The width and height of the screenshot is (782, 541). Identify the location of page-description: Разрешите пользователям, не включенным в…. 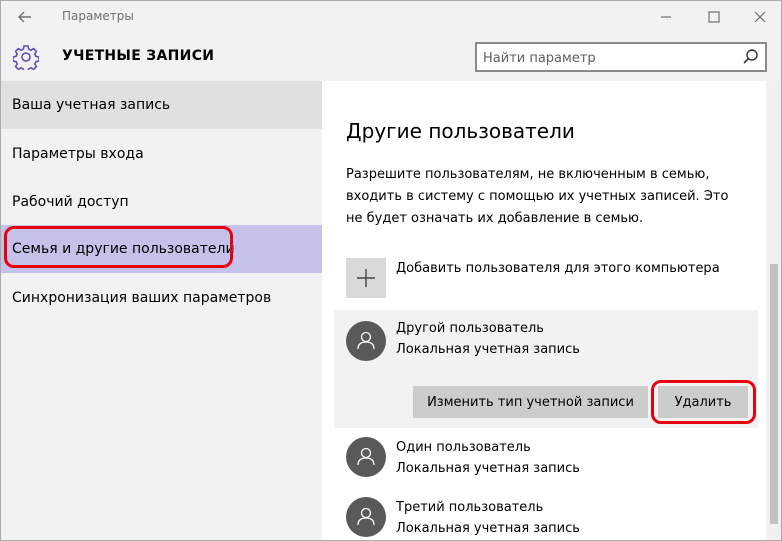
(537, 196).